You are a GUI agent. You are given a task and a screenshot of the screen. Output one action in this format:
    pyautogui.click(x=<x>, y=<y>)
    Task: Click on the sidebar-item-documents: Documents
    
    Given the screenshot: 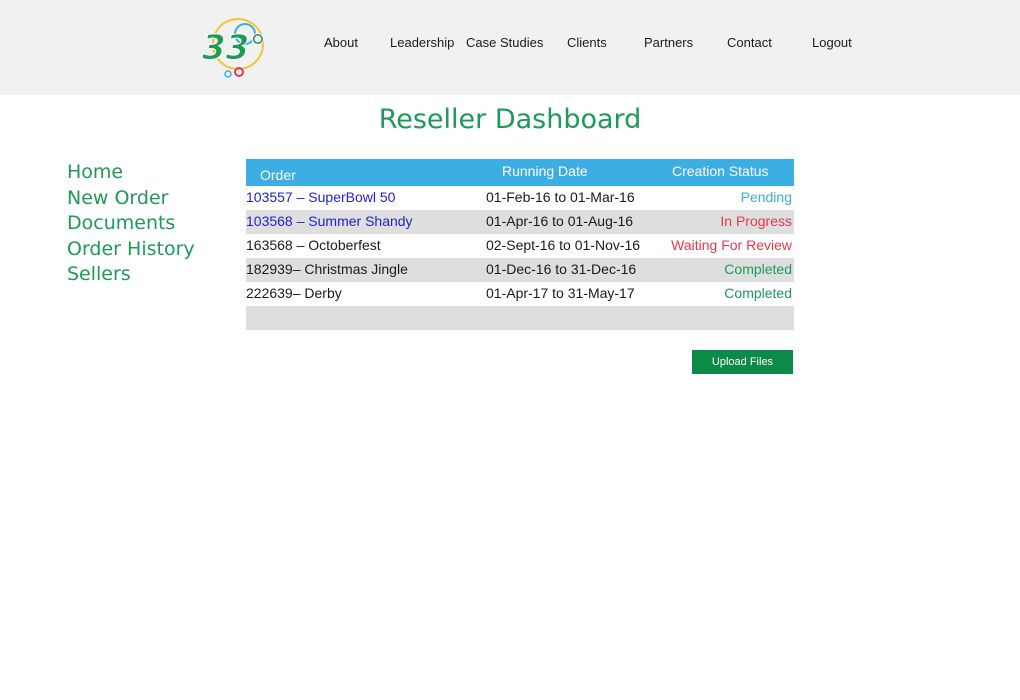 What is the action you would take?
    pyautogui.click(x=131, y=224)
    